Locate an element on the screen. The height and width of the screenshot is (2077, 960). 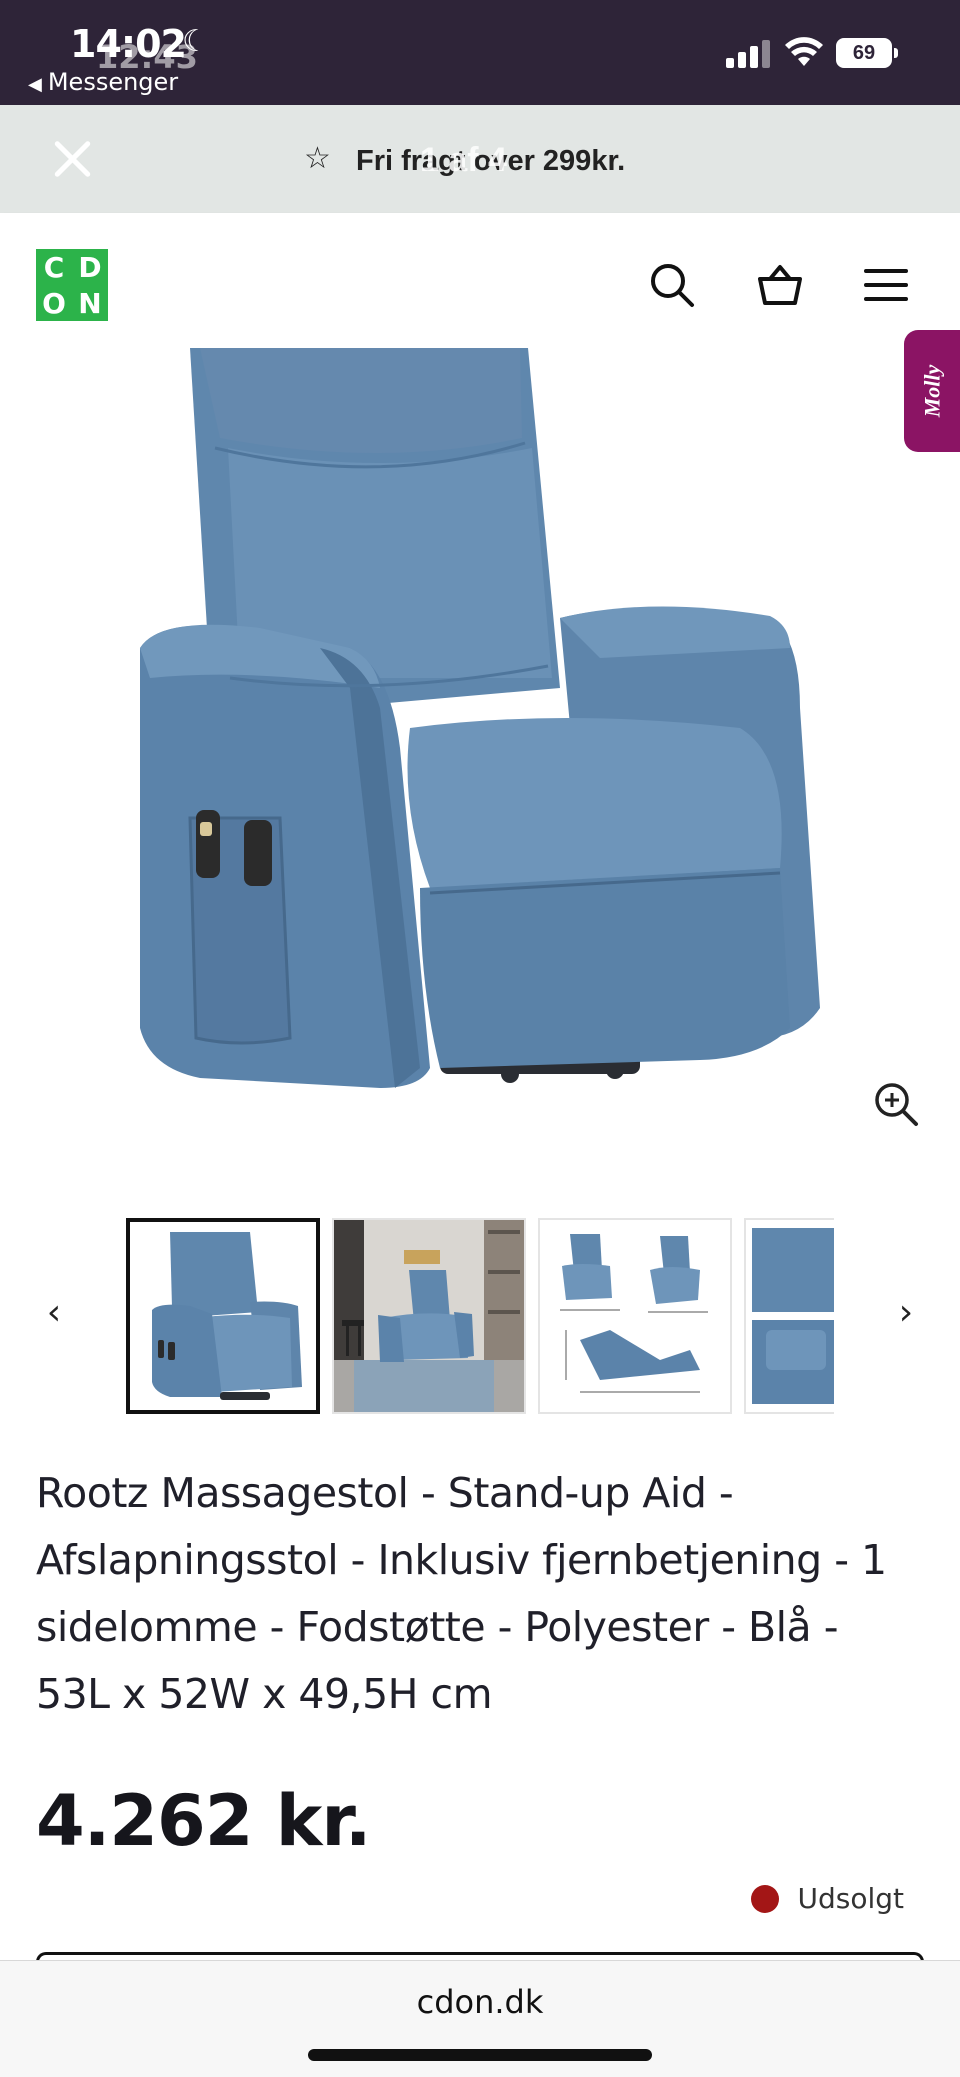
molly-chat-tab: Molly is located at coordinates (932, 391).